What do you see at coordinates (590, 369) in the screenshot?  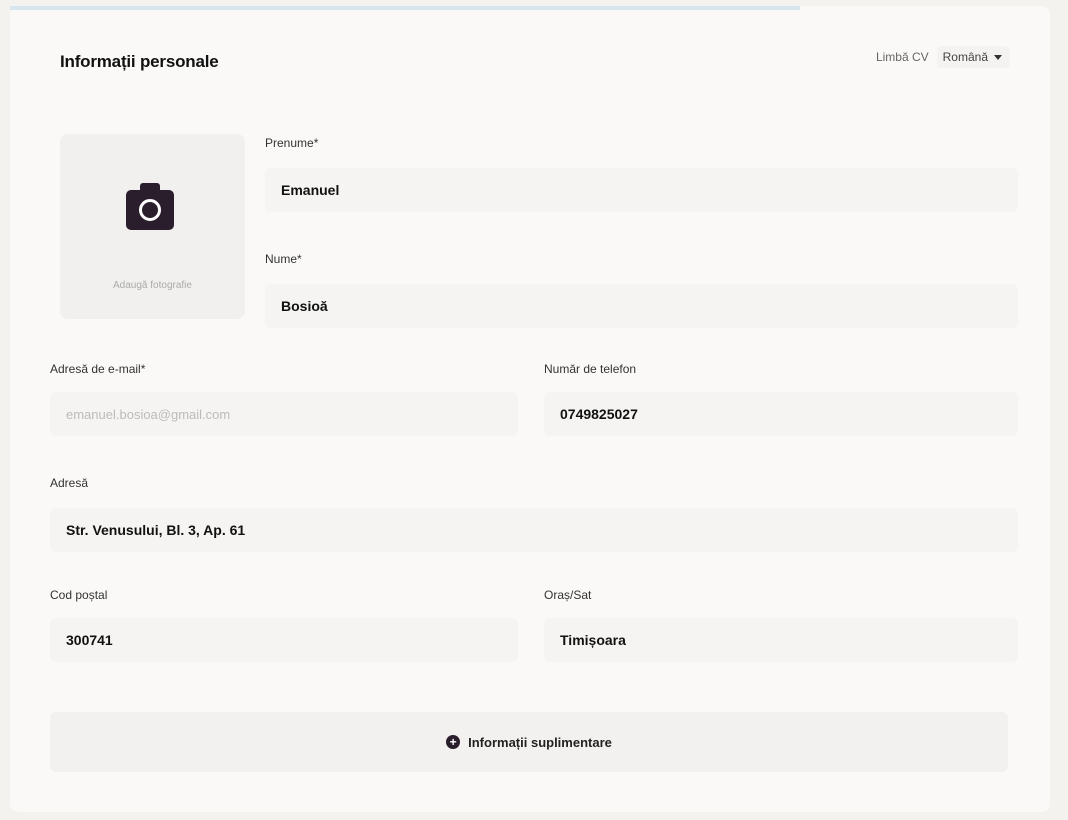 I see `phone-label: Număr de telefon` at bounding box center [590, 369].